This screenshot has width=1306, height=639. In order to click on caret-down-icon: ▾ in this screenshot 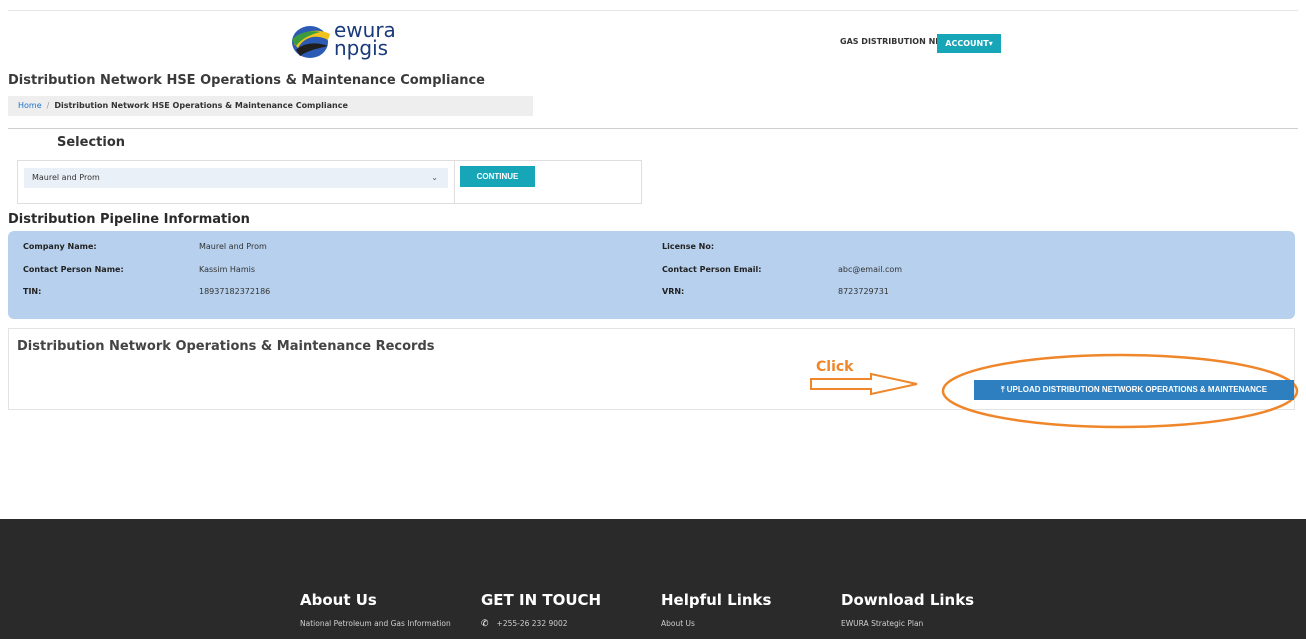, I will do `click(990, 43)`.